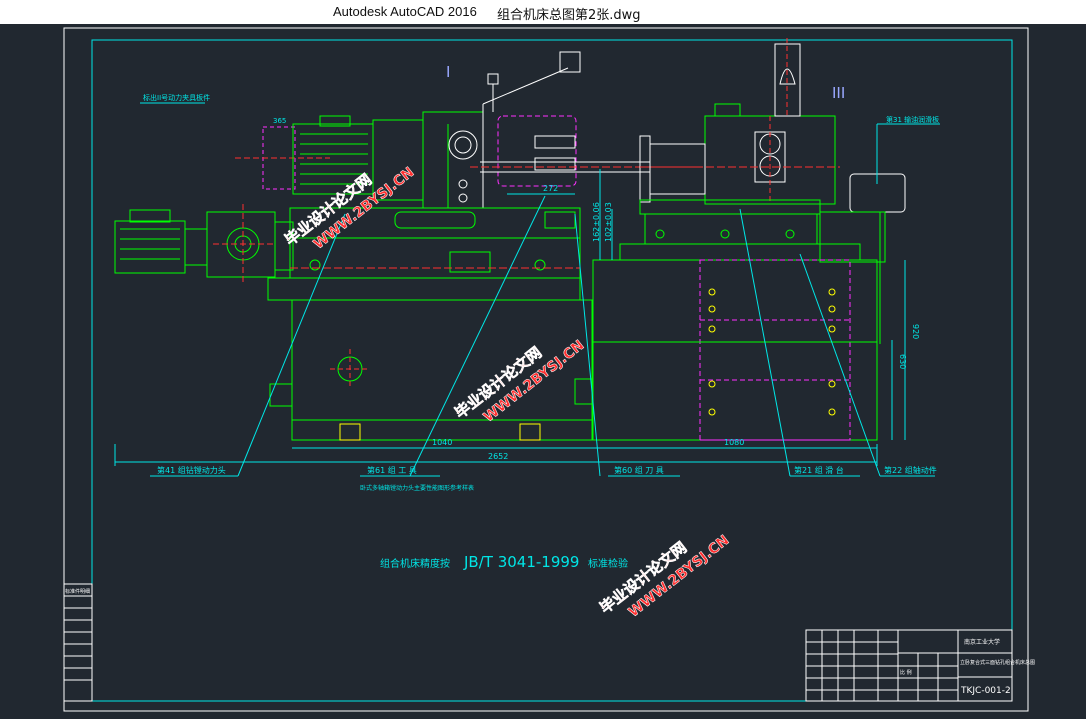 Image resolution: width=1086 pixels, height=719 pixels. I want to click on top-left-note: 标出II号动力夹具板件, so click(176, 97).